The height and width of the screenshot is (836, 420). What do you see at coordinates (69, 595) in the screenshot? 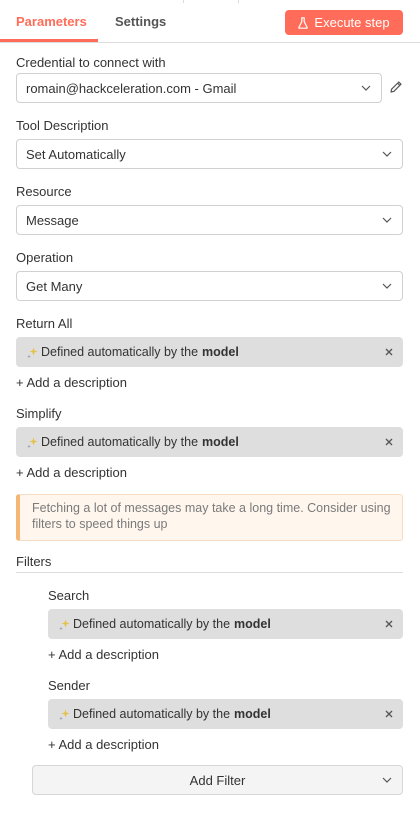
I see `search-filter-label: Search` at bounding box center [69, 595].